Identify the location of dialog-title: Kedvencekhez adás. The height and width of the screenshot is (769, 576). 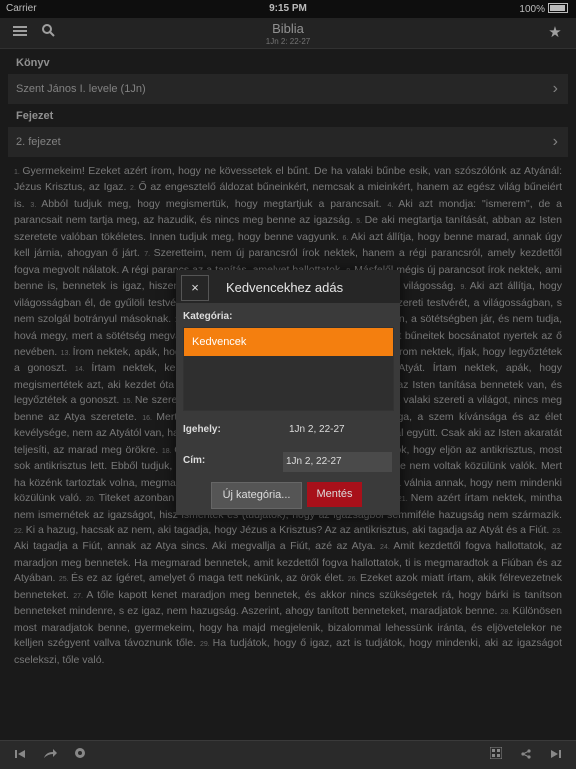
(285, 287).